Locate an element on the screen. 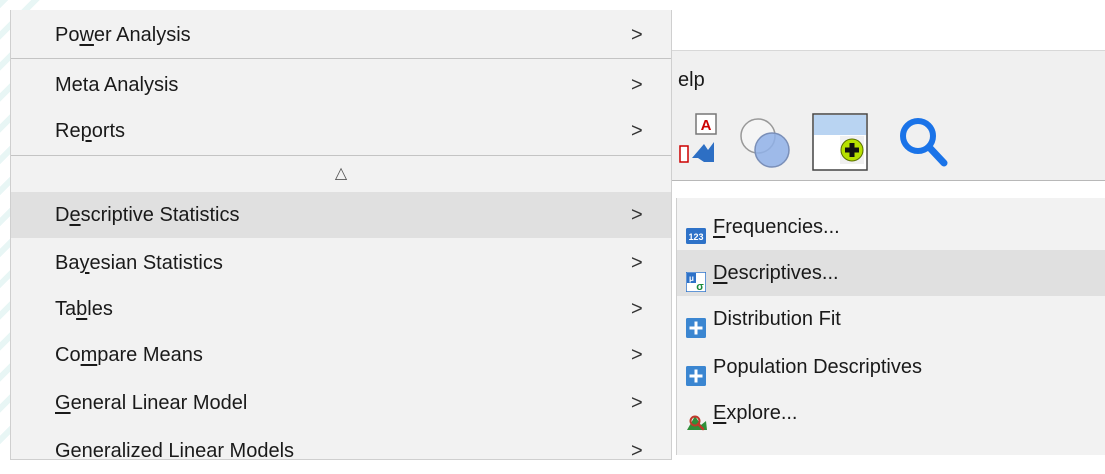  menu-item-label: Bayesian Statistics is located at coordinates (139, 263).